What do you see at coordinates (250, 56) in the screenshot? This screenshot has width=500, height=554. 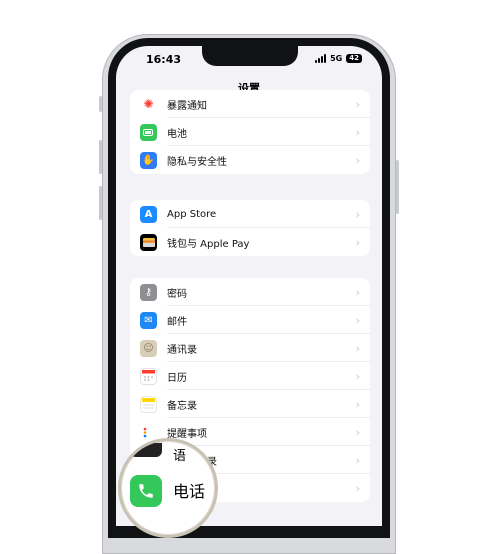 I see `notch` at bounding box center [250, 56].